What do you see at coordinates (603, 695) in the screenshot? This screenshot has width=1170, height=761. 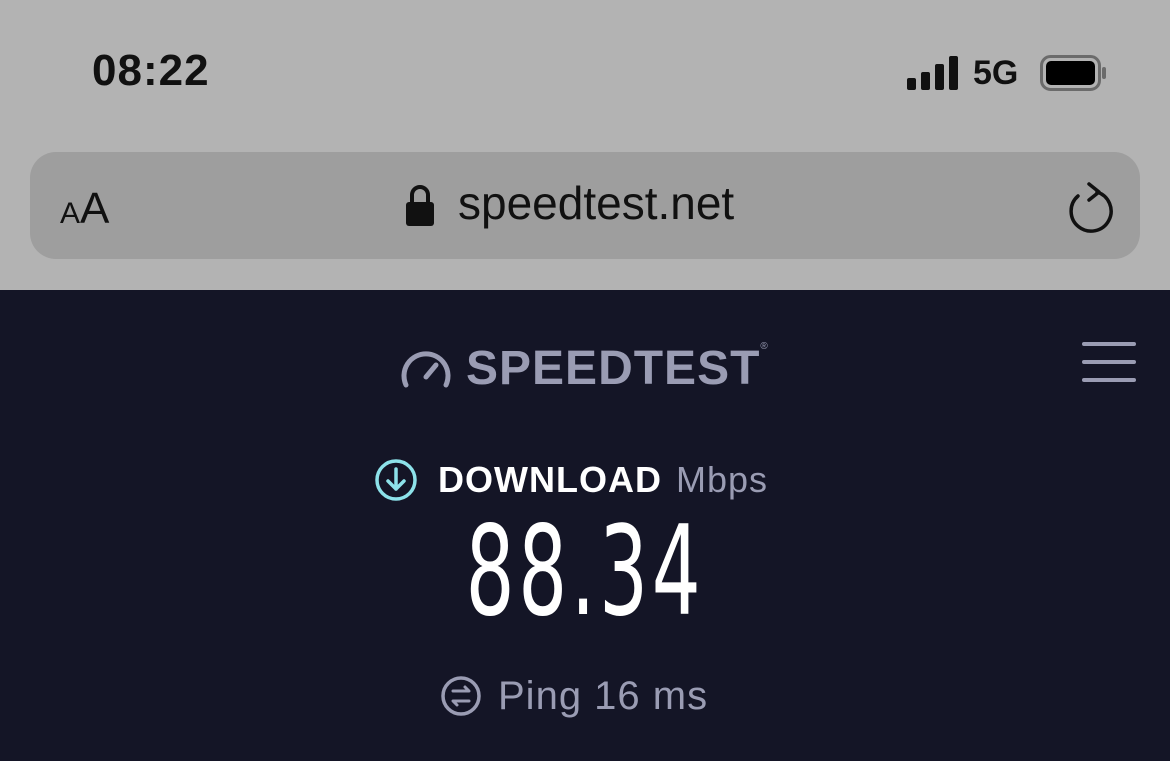 I see `ping-text: Ping 16 ms` at bounding box center [603, 695].